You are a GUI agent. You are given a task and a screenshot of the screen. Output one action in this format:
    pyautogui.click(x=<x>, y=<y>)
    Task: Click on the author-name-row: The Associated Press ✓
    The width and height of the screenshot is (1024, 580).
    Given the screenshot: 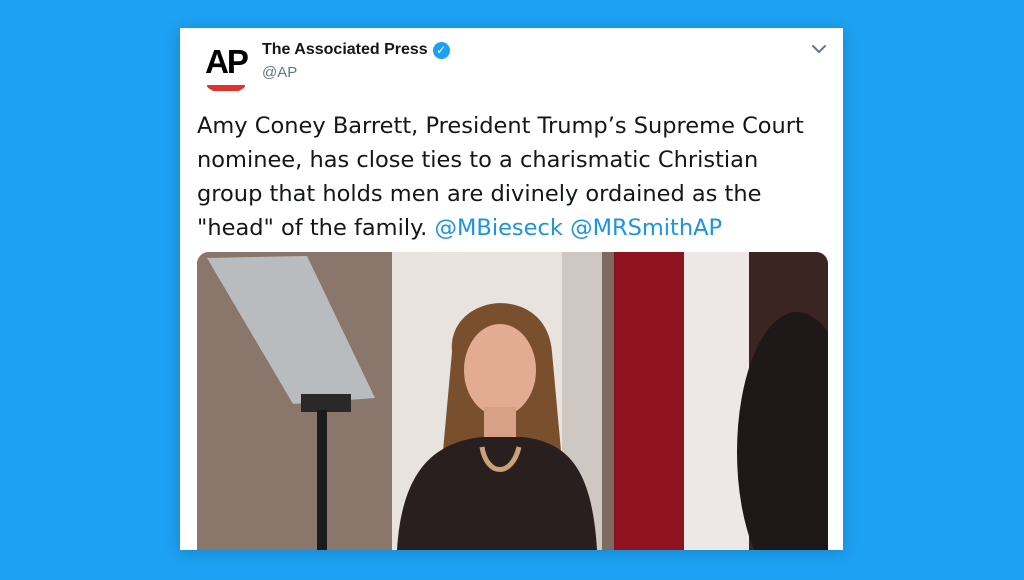 What is the action you would take?
    pyautogui.click(x=356, y=50)
    